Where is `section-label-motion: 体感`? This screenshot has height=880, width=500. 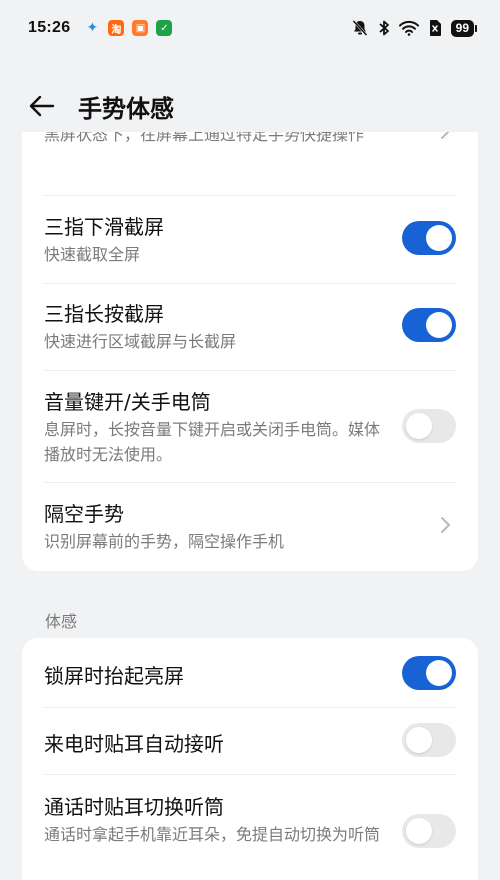 section-label-motion: 体感 is located at coordinates (61, 621).